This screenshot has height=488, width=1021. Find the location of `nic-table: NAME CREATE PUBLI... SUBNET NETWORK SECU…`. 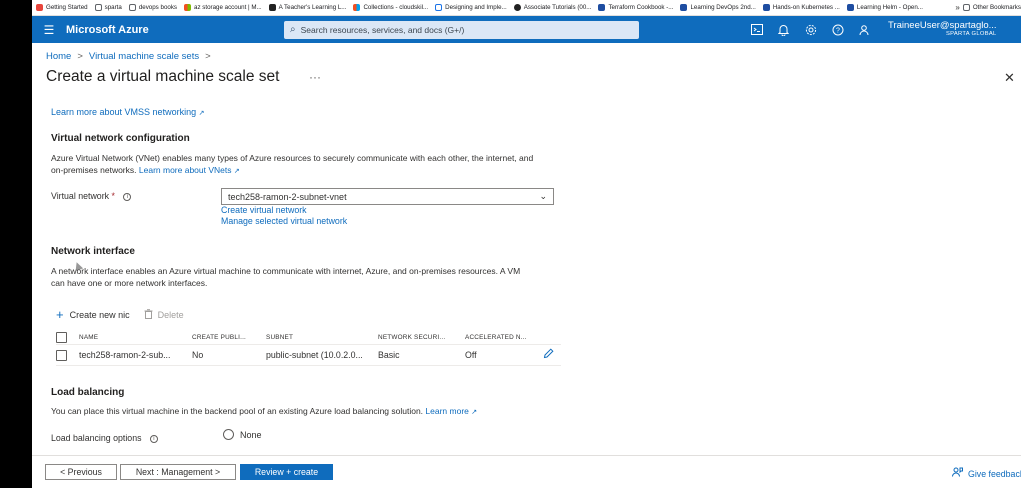

nic-table: NAME CREATE PUBLI... SUBNET NETWORK SECU… is located at coordinates (308, 348).